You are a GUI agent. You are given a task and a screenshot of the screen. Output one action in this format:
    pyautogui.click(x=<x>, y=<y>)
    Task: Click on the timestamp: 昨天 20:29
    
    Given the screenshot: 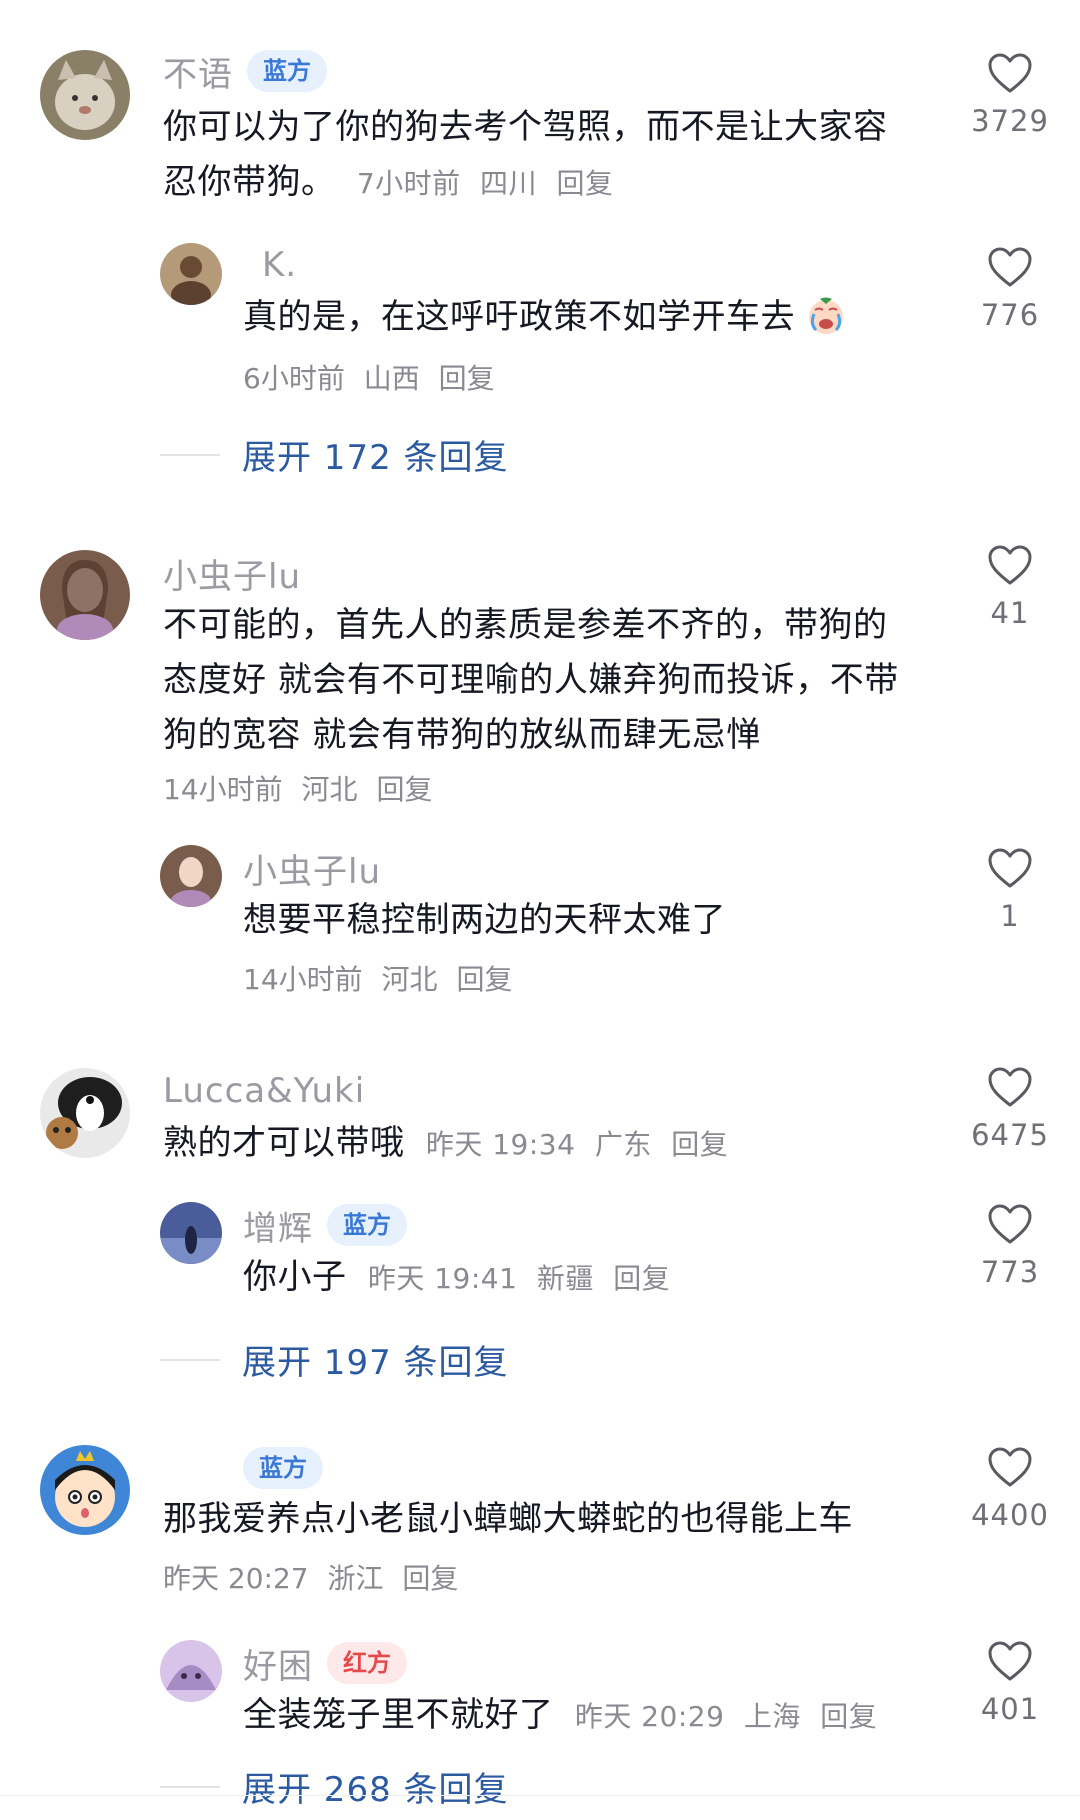 What is the action you would take?
    pyautogui.click(x=649, y=1716)
    